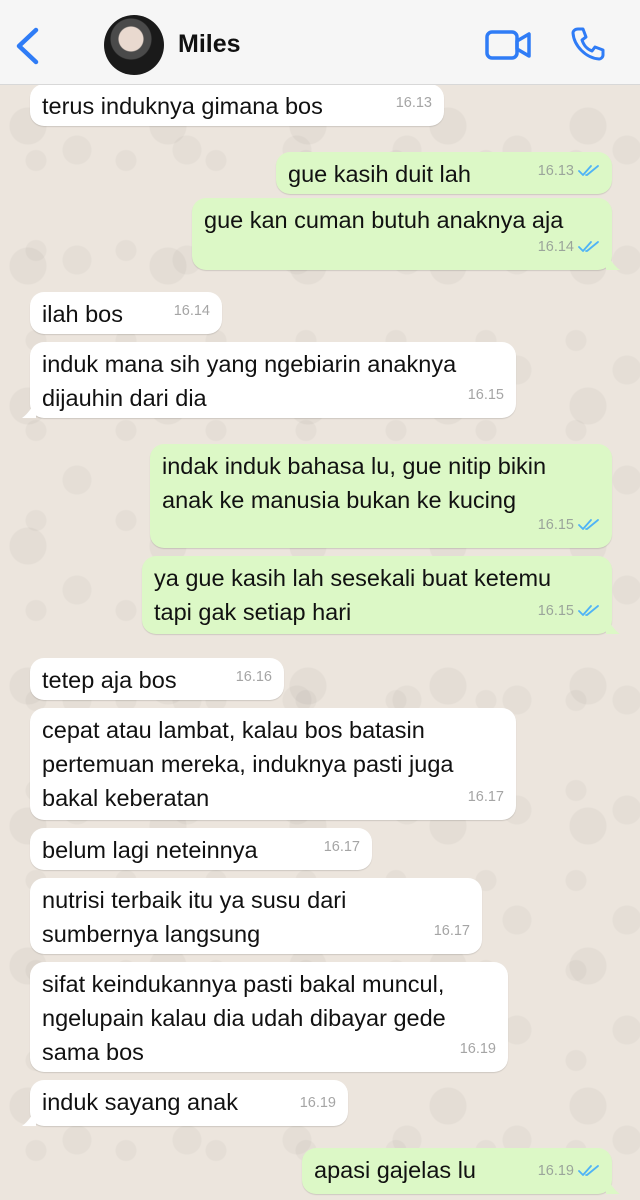 Image resolution: width=640 pixels, height=1200 pixels. I want to click on chevron-left-icon, so click(27, 46).